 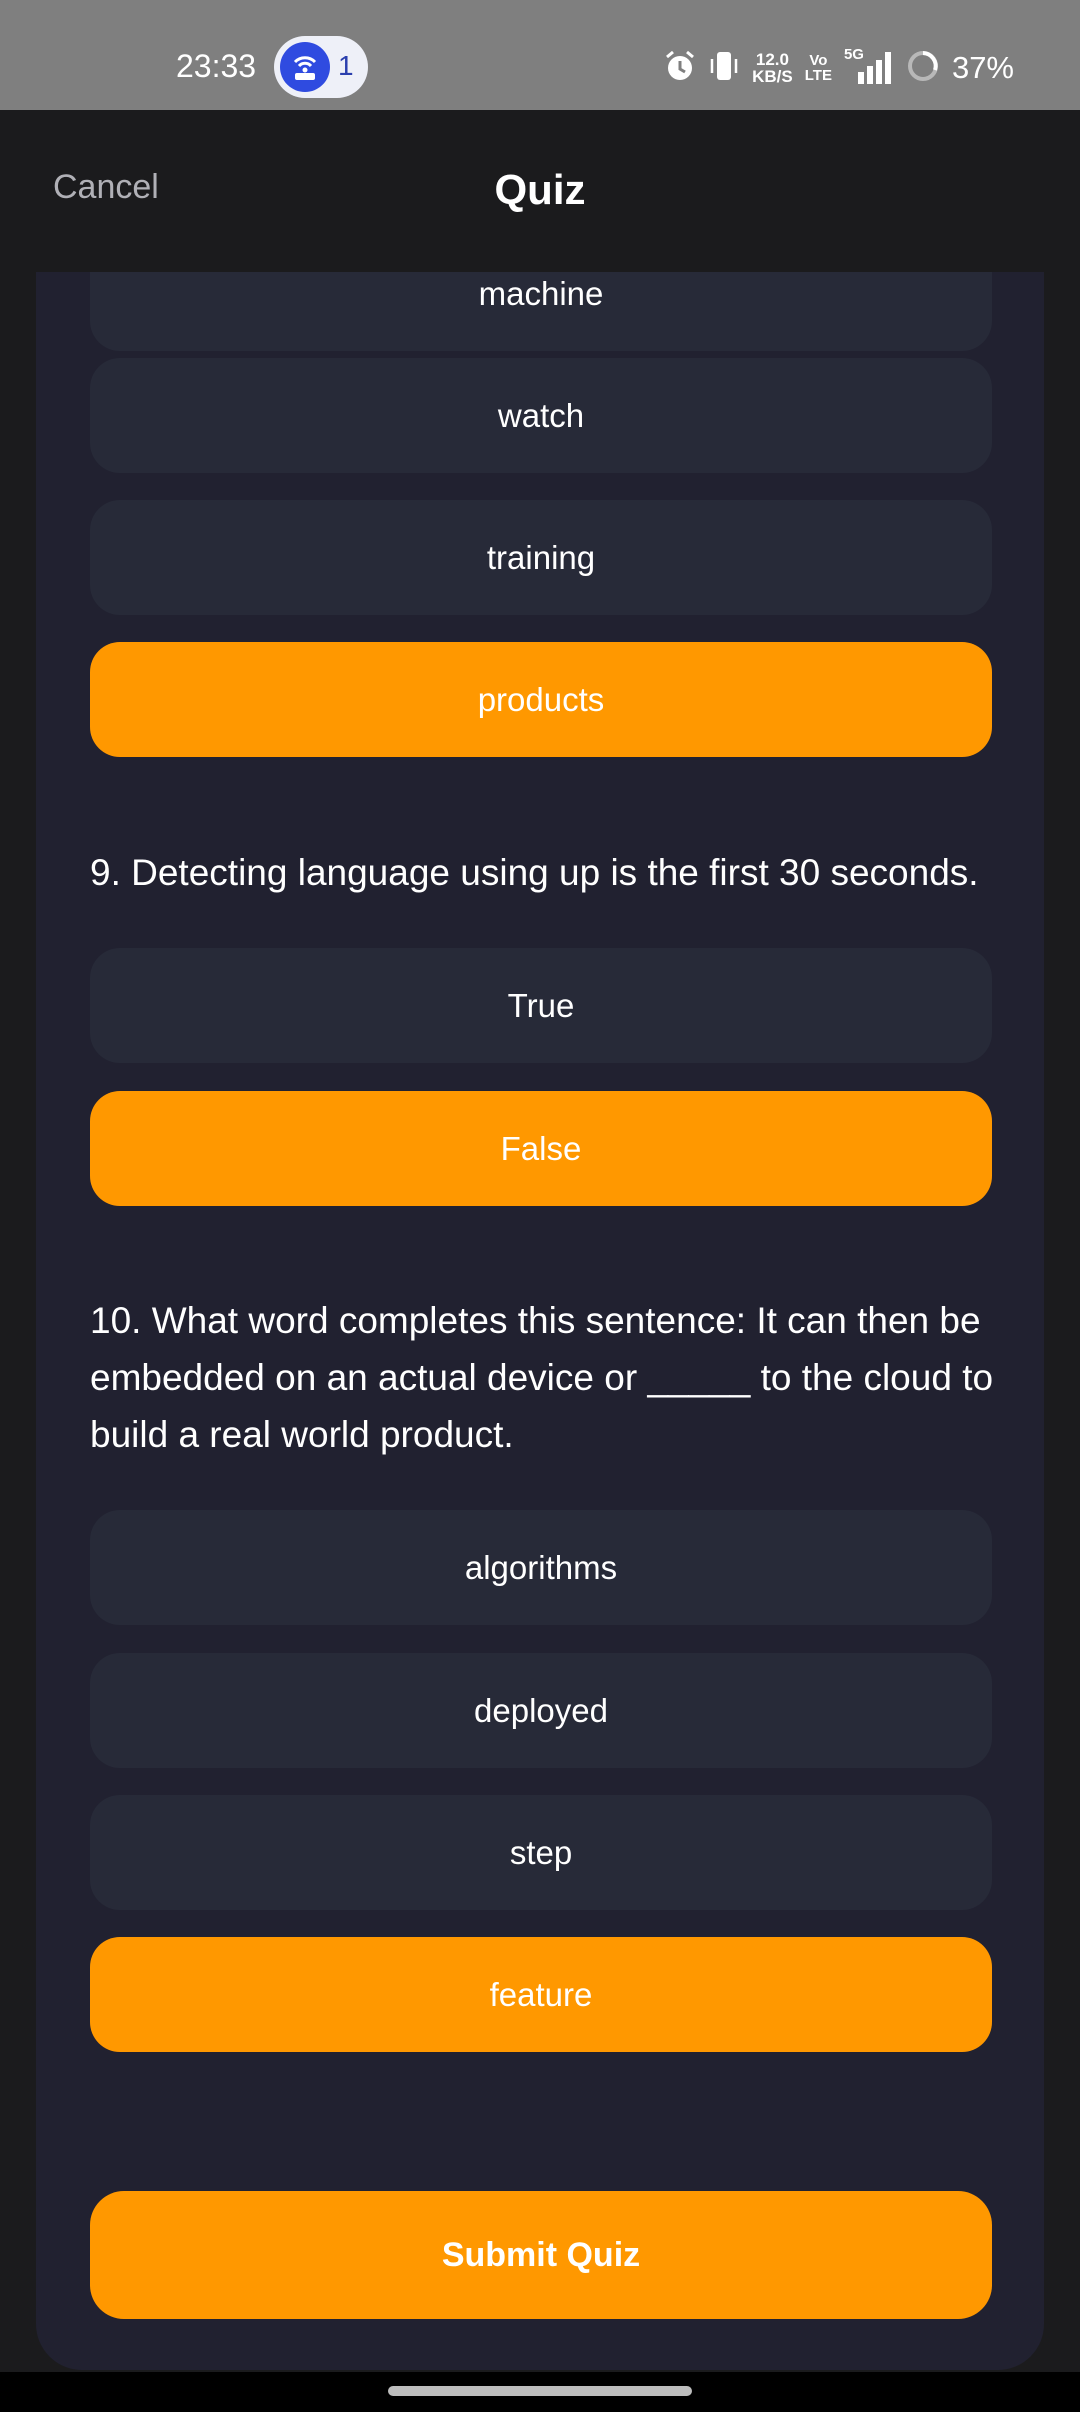 I want to click on q8-option-training: training, so click(x=541, y=557).